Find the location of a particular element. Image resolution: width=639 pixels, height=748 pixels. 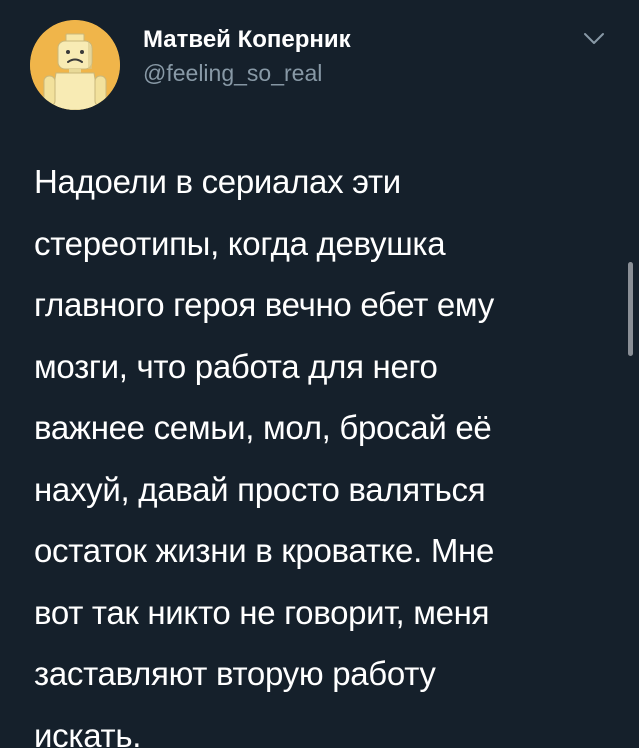

tweet-text-line: остаток жизни в кроватке. Мне is located at coordinates (264, 550).